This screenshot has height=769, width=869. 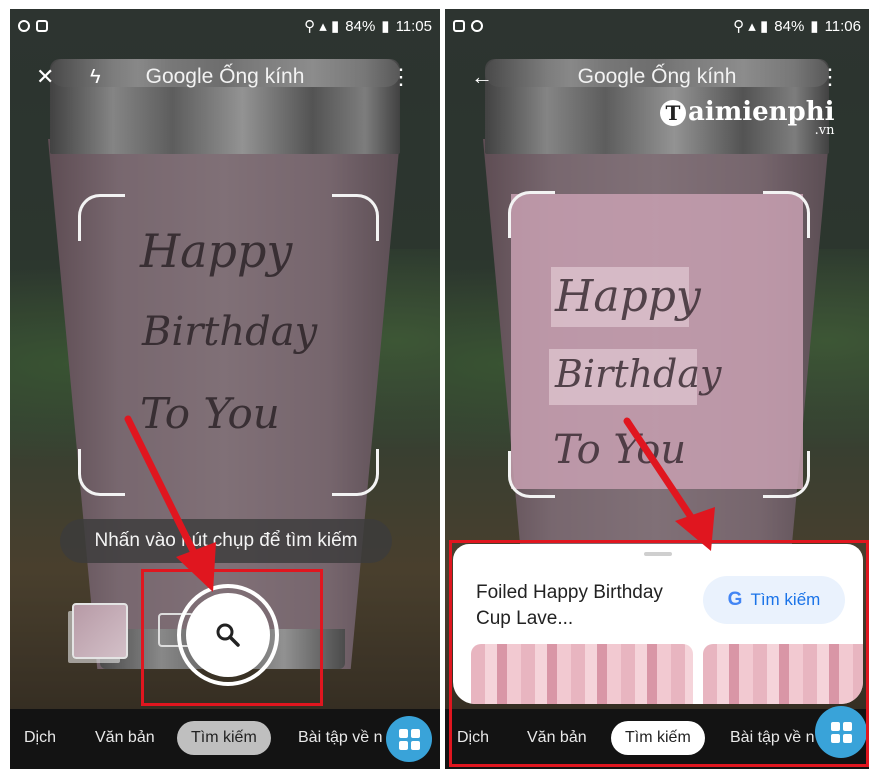 I want to click on mode-translate: Dịch, so click(x=40, y=738).